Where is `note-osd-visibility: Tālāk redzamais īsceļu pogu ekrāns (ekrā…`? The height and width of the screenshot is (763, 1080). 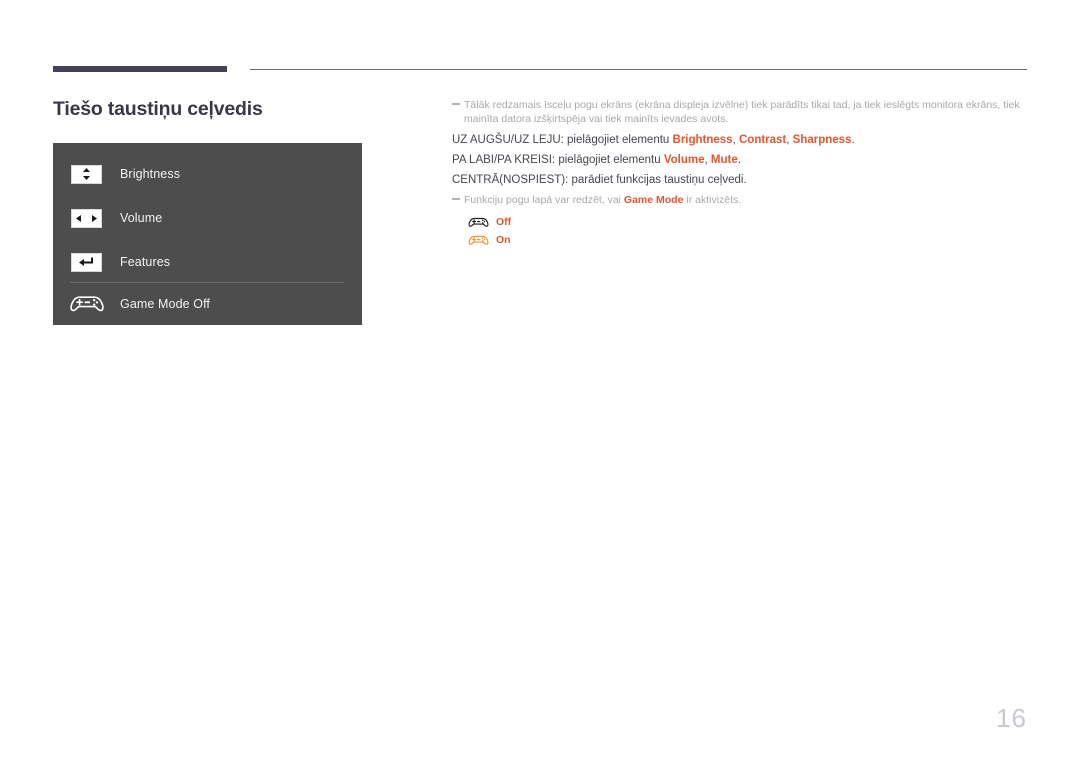 note-osd-visibility: Tālāk redzamais īsceļu pogu ekrāns (ekrā… is located at coordinates (741, 112).